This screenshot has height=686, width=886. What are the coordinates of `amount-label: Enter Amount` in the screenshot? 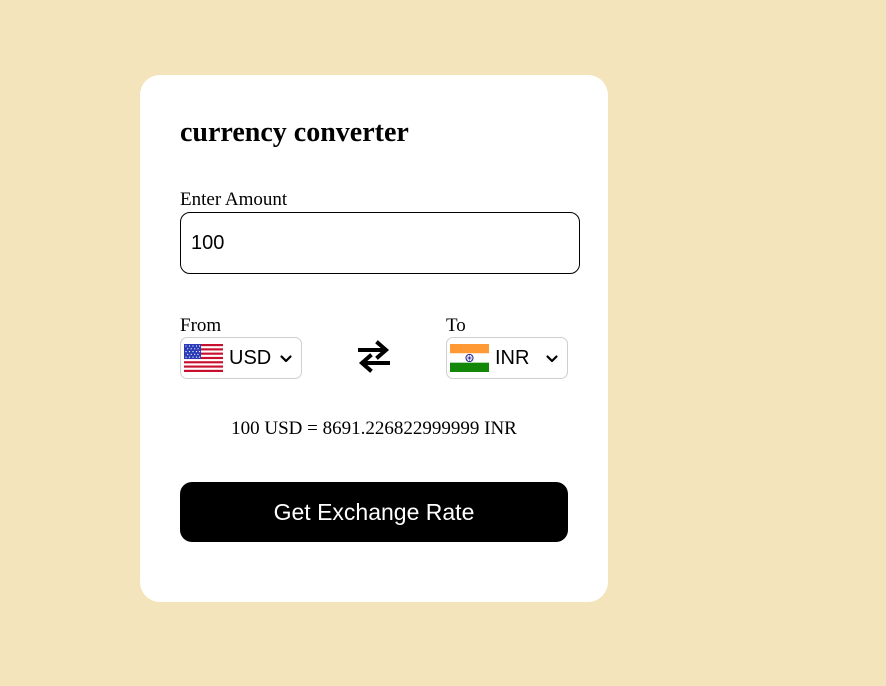 It's located at (234, 199).